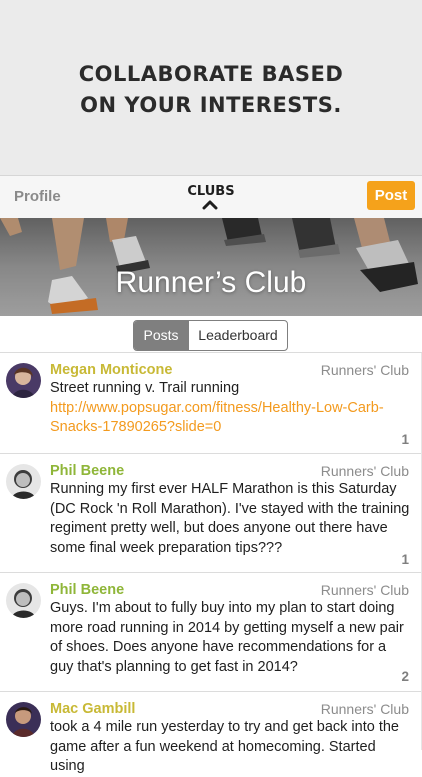  I want to click on tab-leaderboard: Leaderboard, so click(238, 335).